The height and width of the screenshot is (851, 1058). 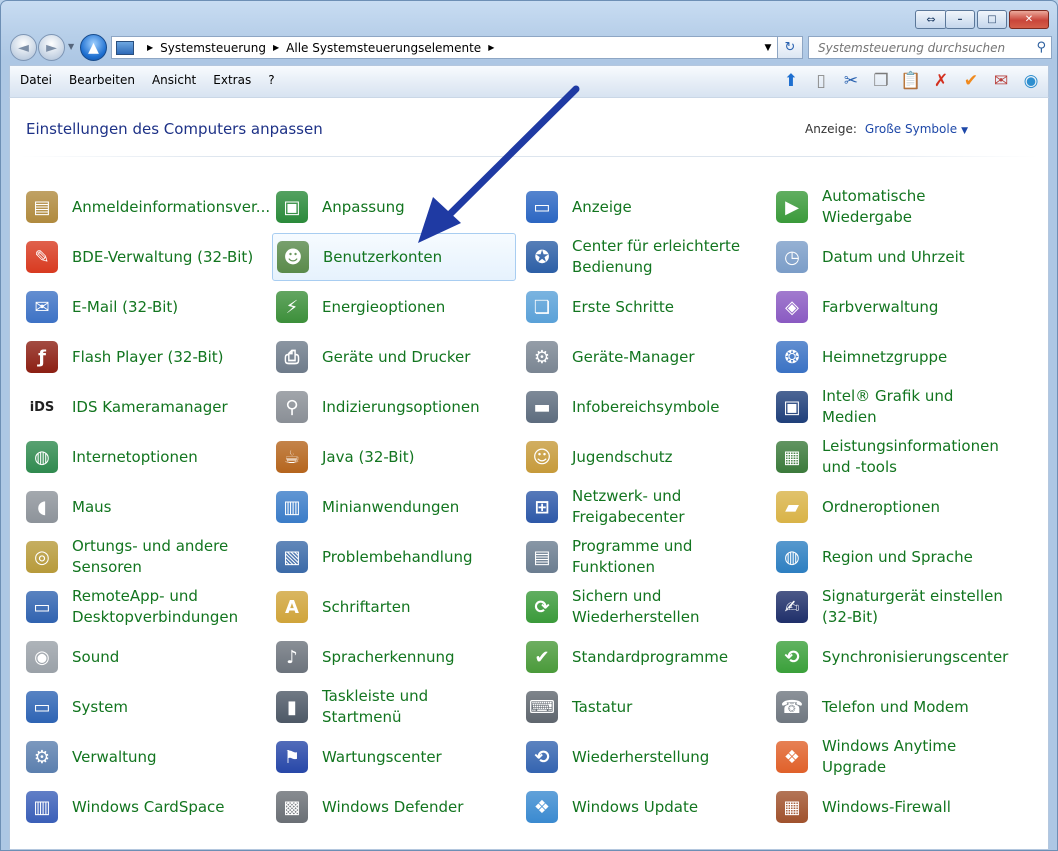 I want to click on control-panel-item: ◷ Datum und Uhrzeit, so click(x=897, y=257).